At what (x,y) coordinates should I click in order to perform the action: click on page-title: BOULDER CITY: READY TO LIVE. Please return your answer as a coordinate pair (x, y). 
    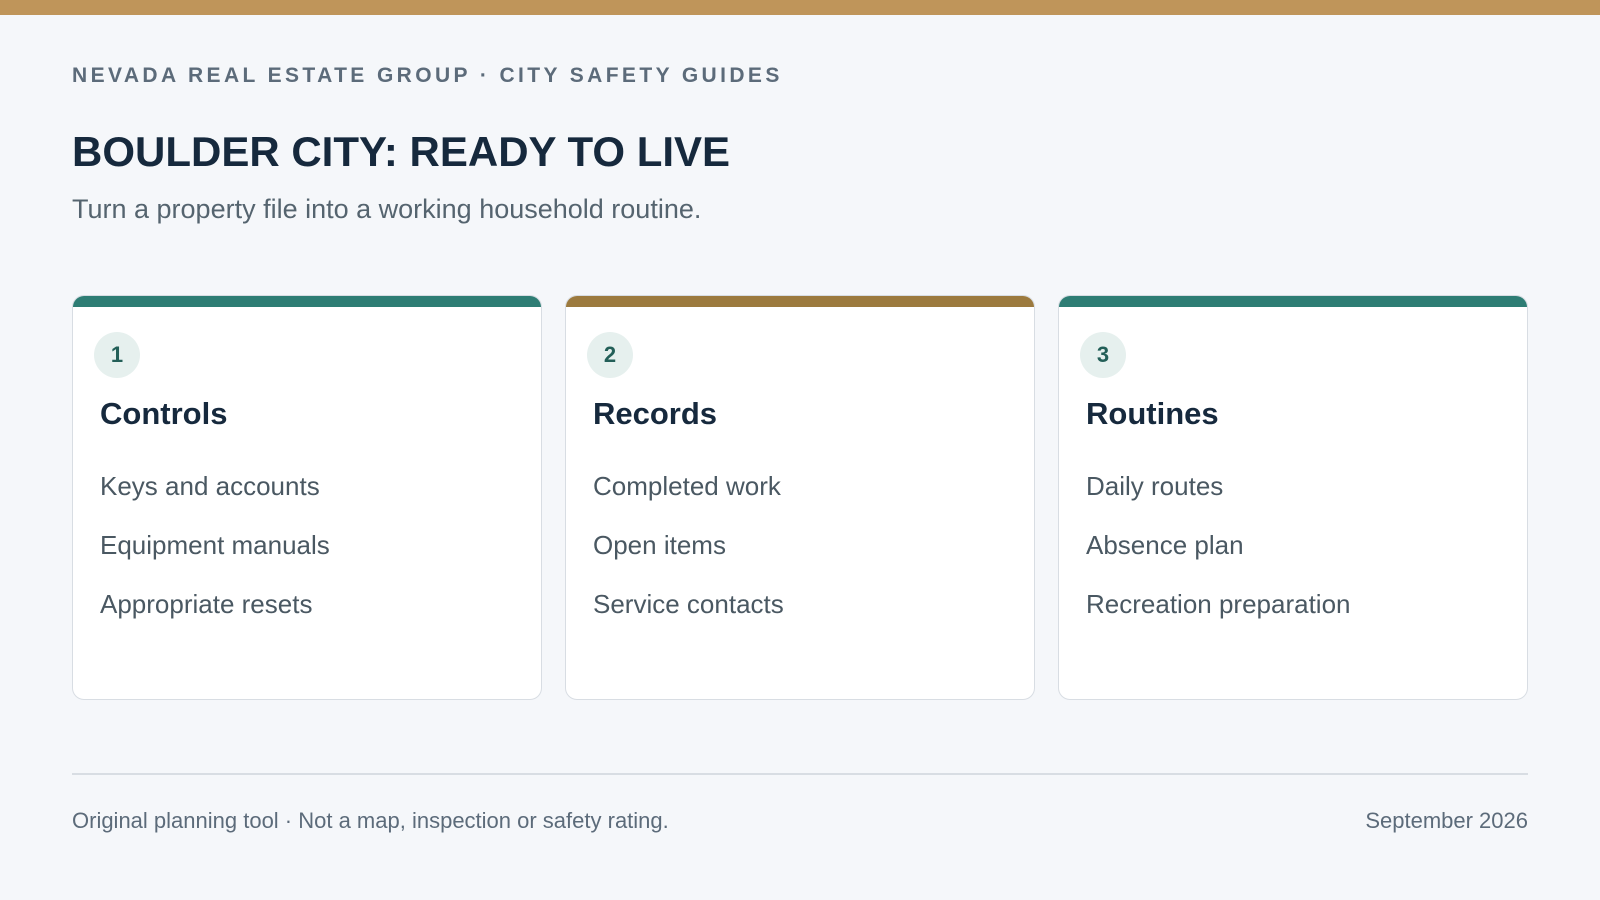
    Looking at the image, I should click on (401, 151).